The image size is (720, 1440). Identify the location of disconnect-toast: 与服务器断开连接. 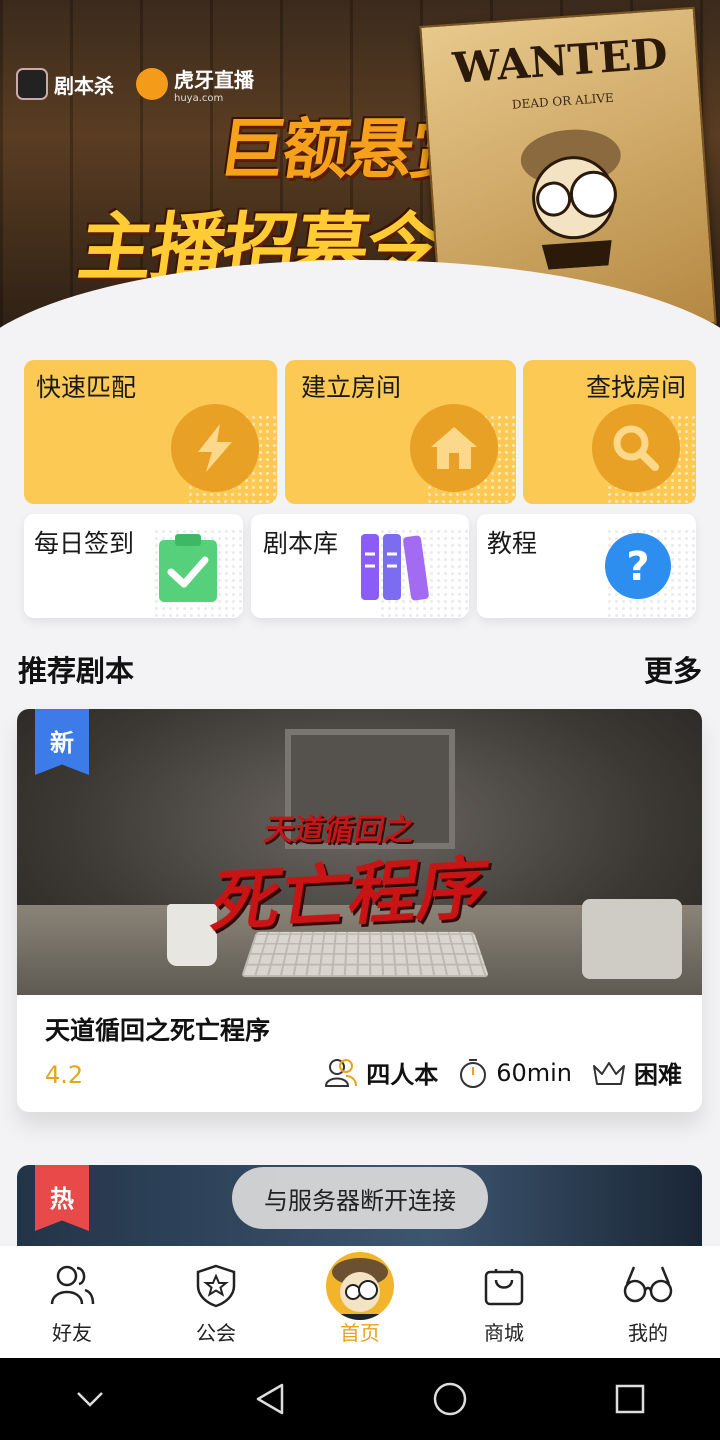
(360, 1198).